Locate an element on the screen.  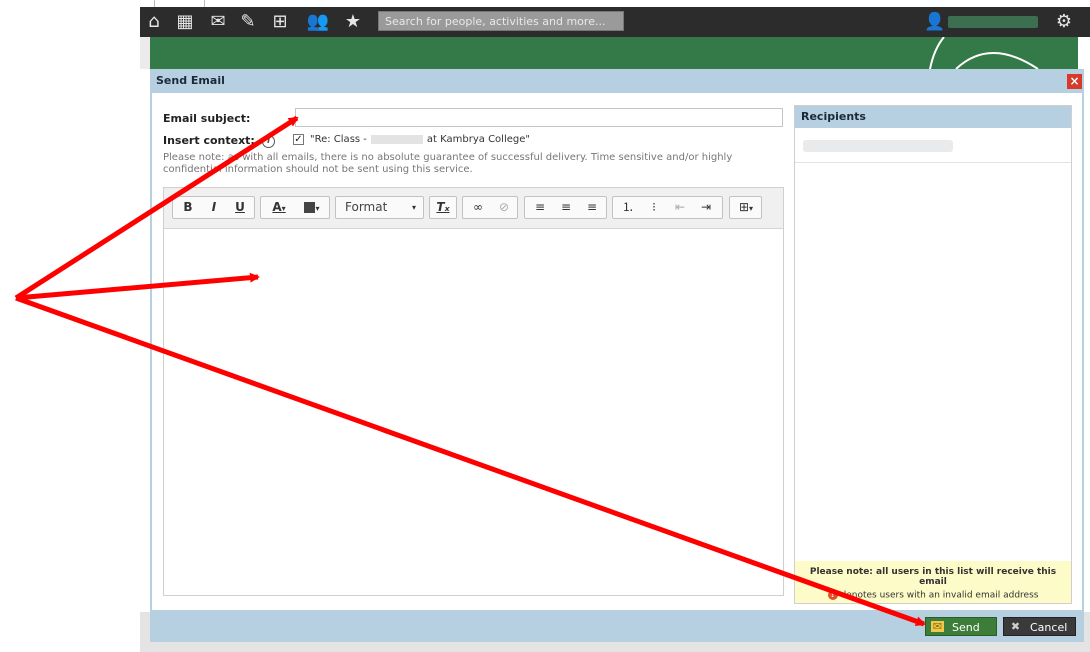
cancel-button: ✖ Cancel is located at coordinates (1039, 626).